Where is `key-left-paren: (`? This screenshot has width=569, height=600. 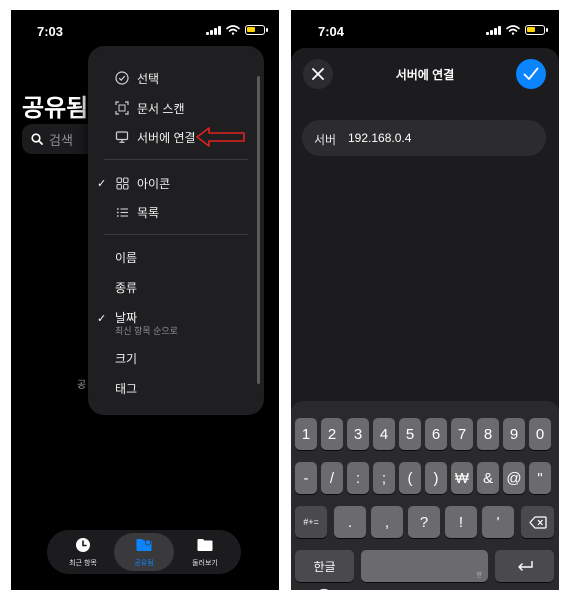 key-left-paren: ( is located at coordinates (410, 478).